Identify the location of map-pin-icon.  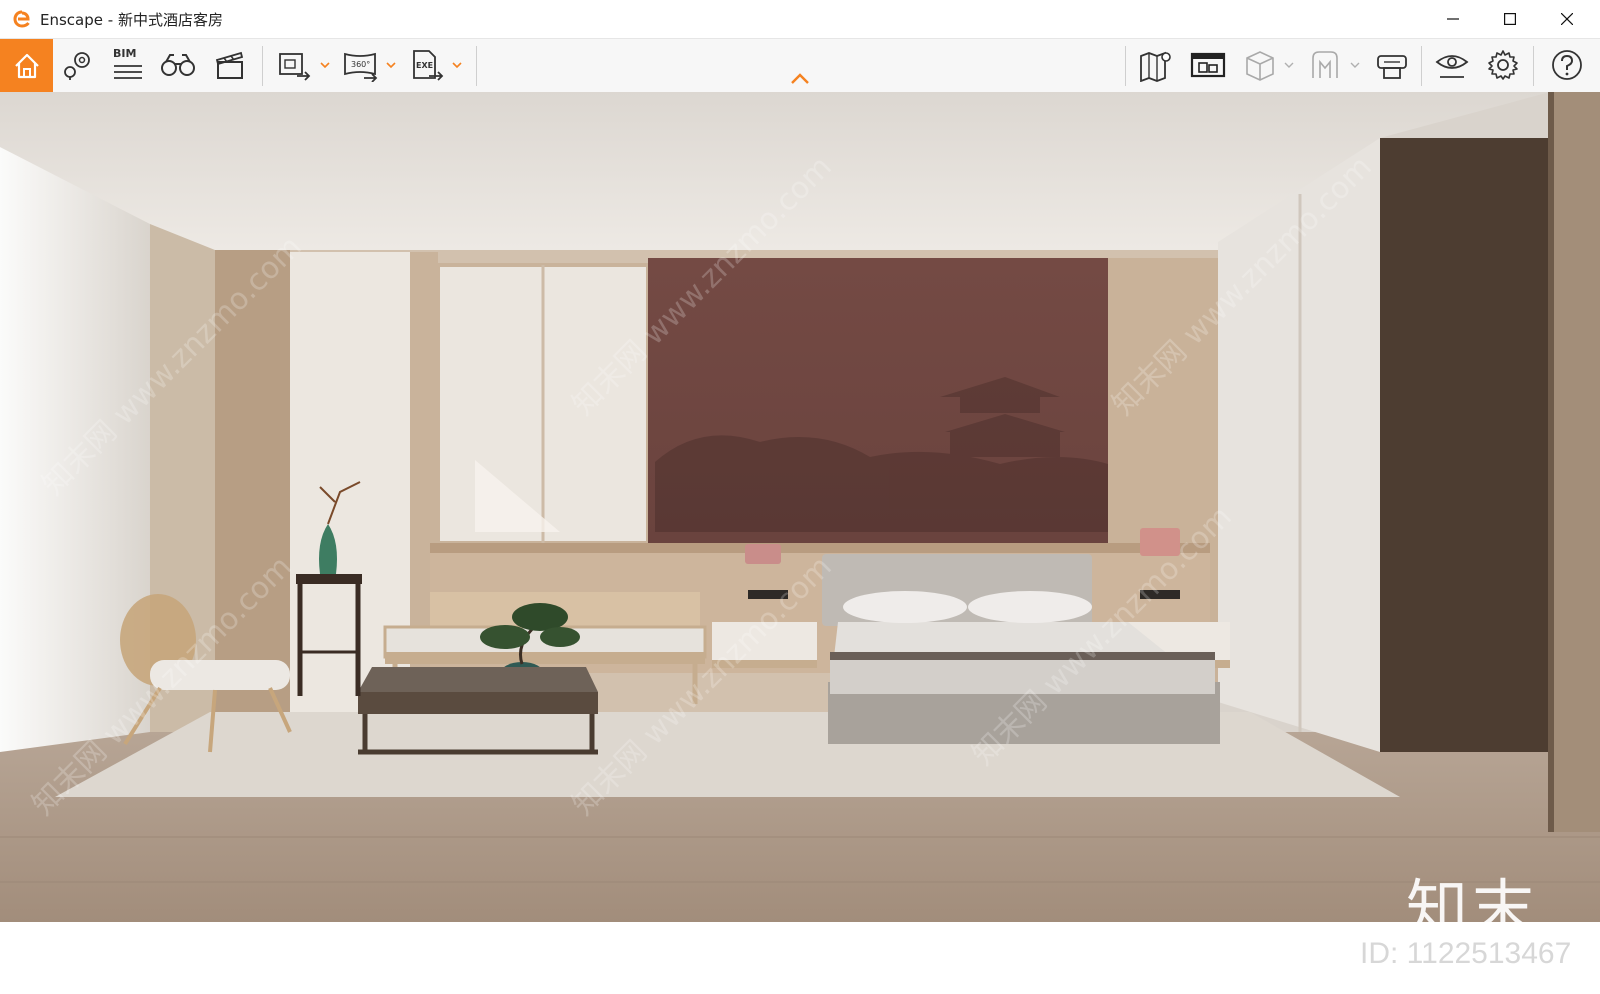
(1155, 66).